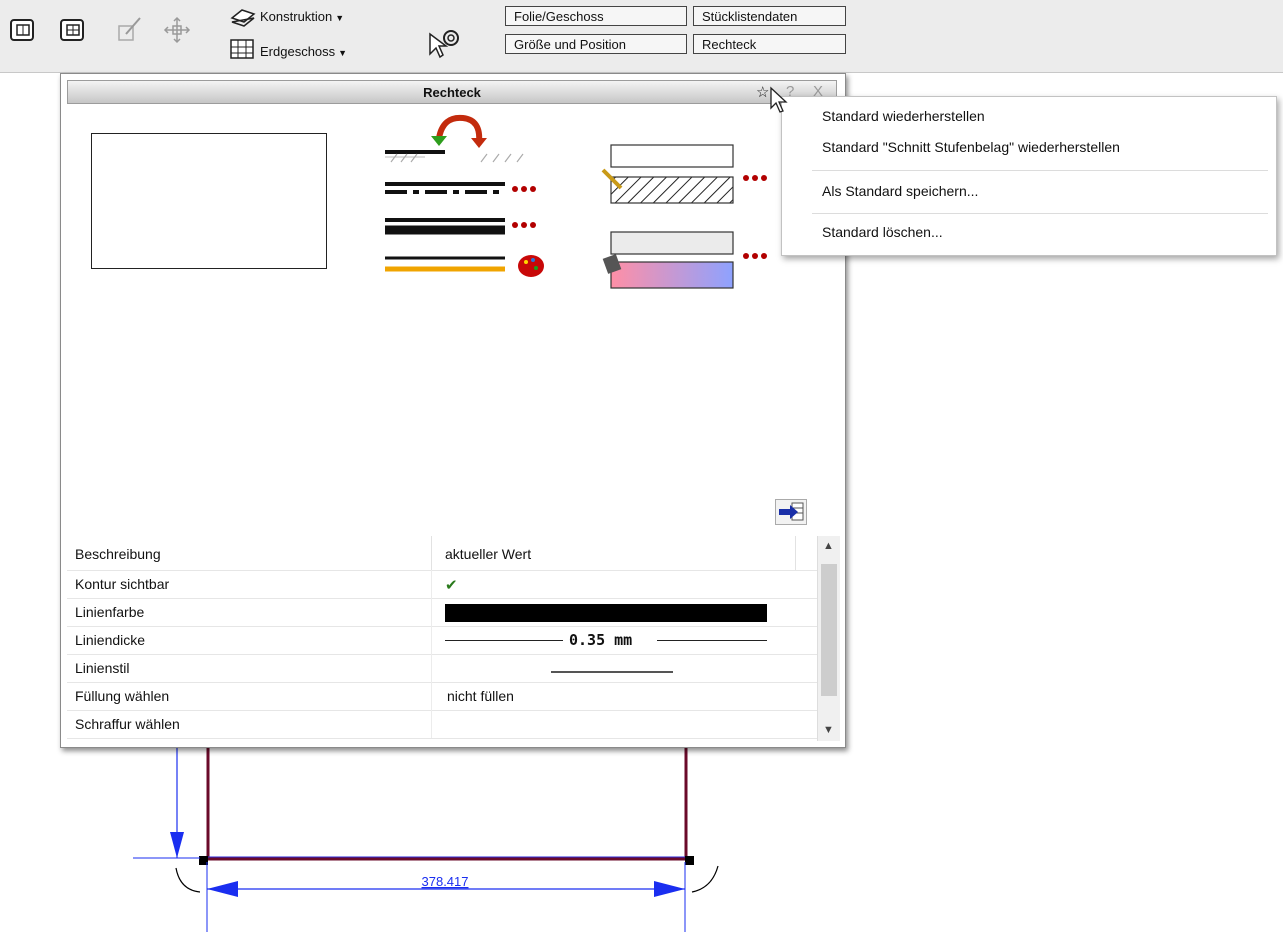  I want to click on folie-geschoss-button: Folie/Geschoss, so click(596, 16).